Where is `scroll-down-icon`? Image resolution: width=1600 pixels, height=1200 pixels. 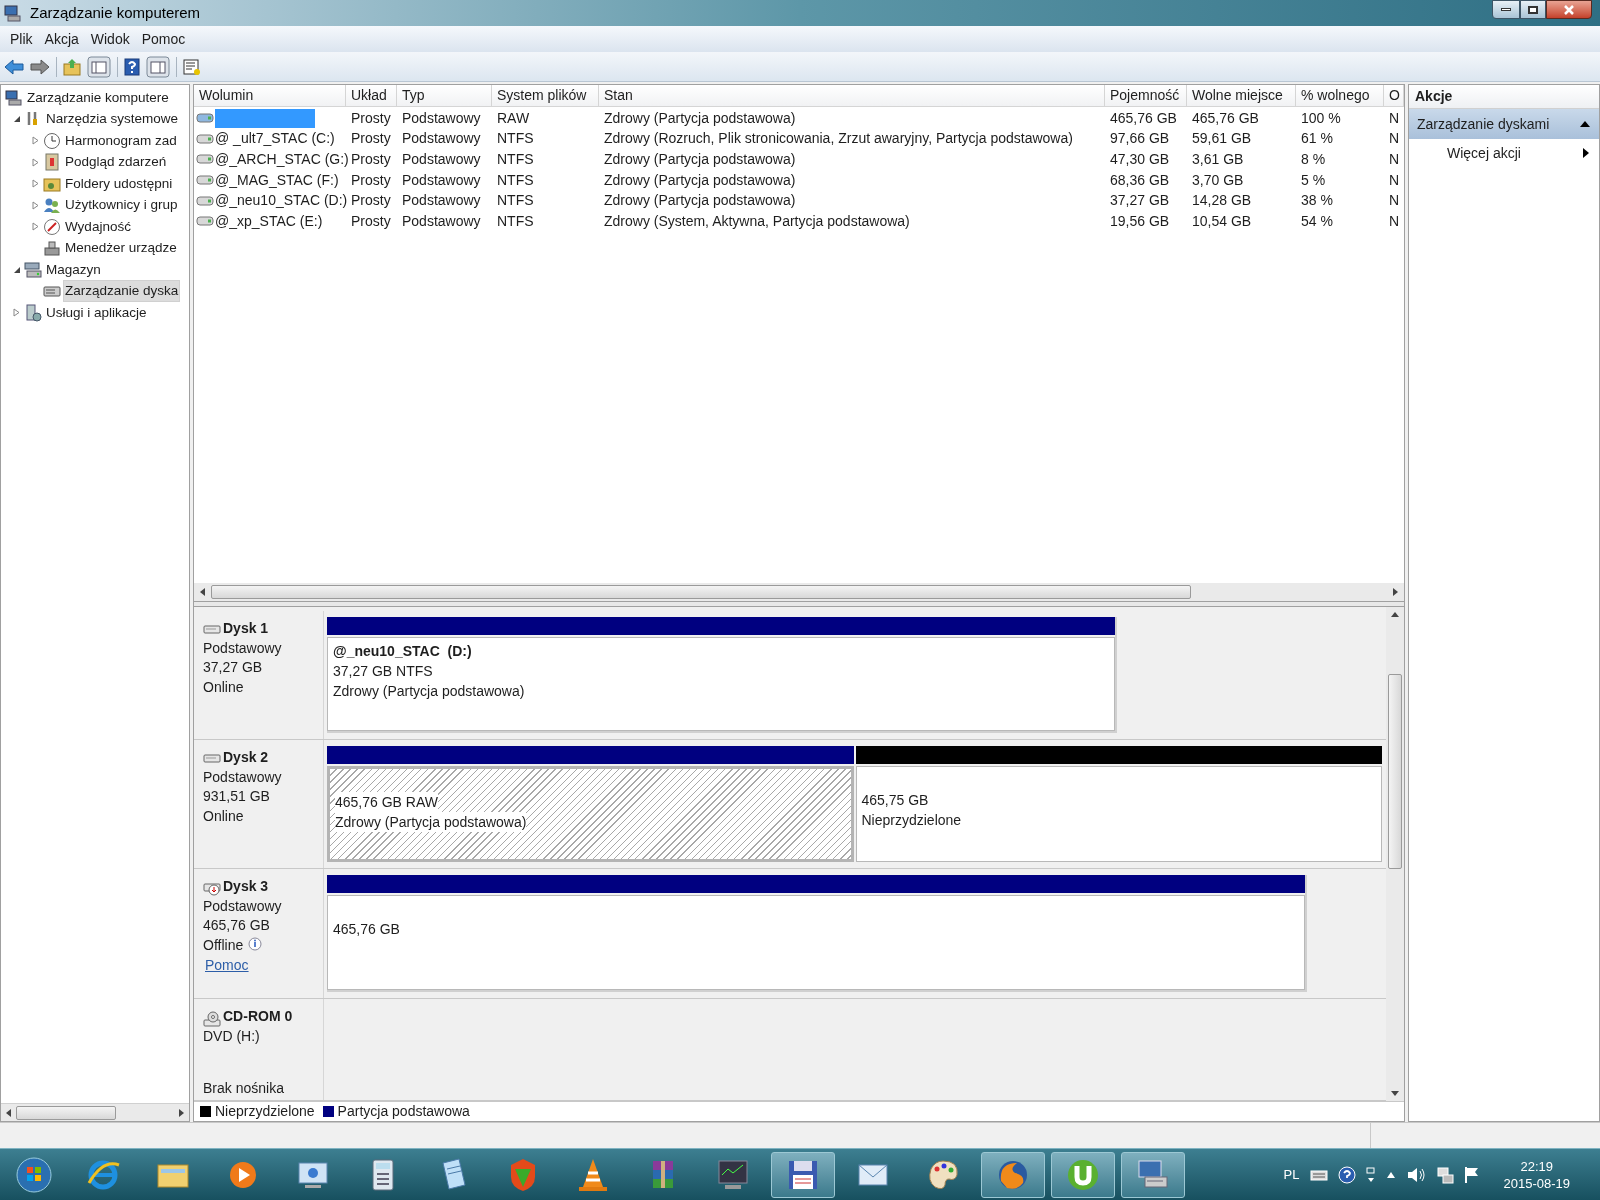
scroll-down-icon is located at coordinates (1395, 1093).